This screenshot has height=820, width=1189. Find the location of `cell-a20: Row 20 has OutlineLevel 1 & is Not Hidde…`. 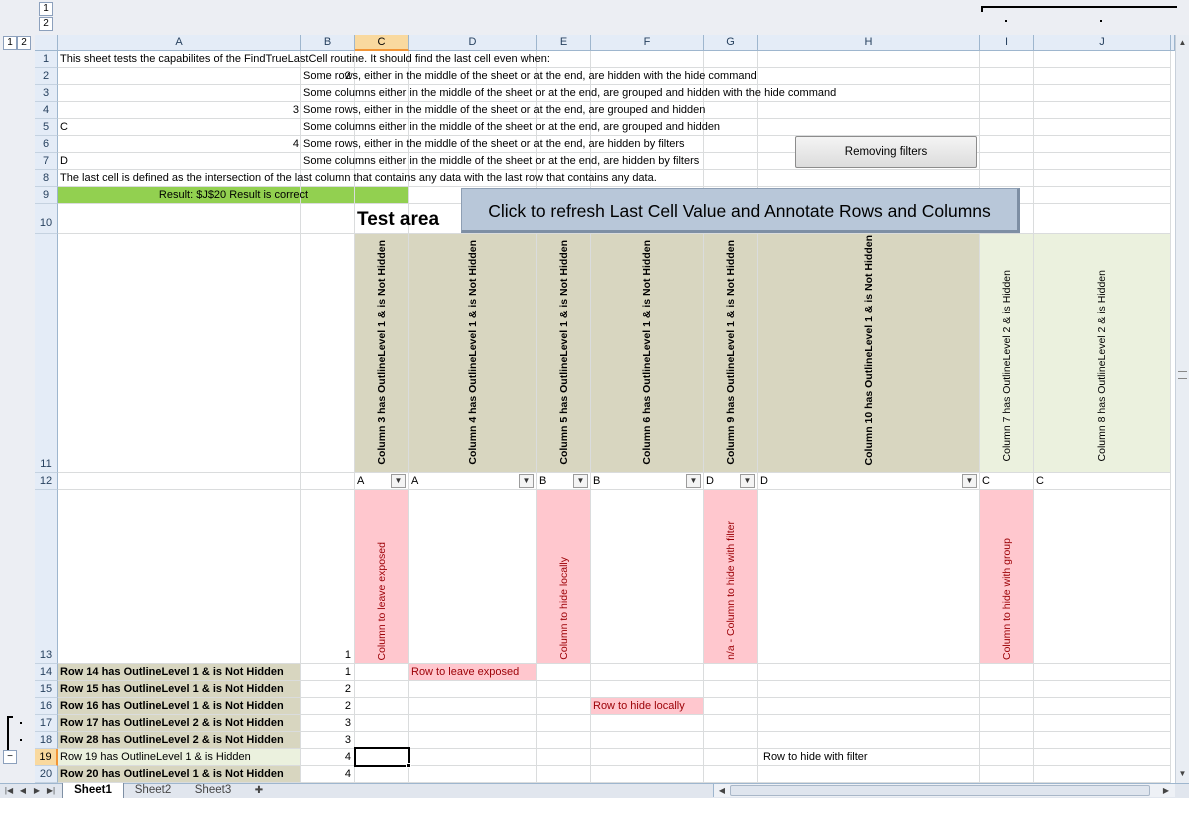

cell-a20: Row 20 has OutlineLevel 1 & is Not Hidde… is located at coordinates (172, 774).